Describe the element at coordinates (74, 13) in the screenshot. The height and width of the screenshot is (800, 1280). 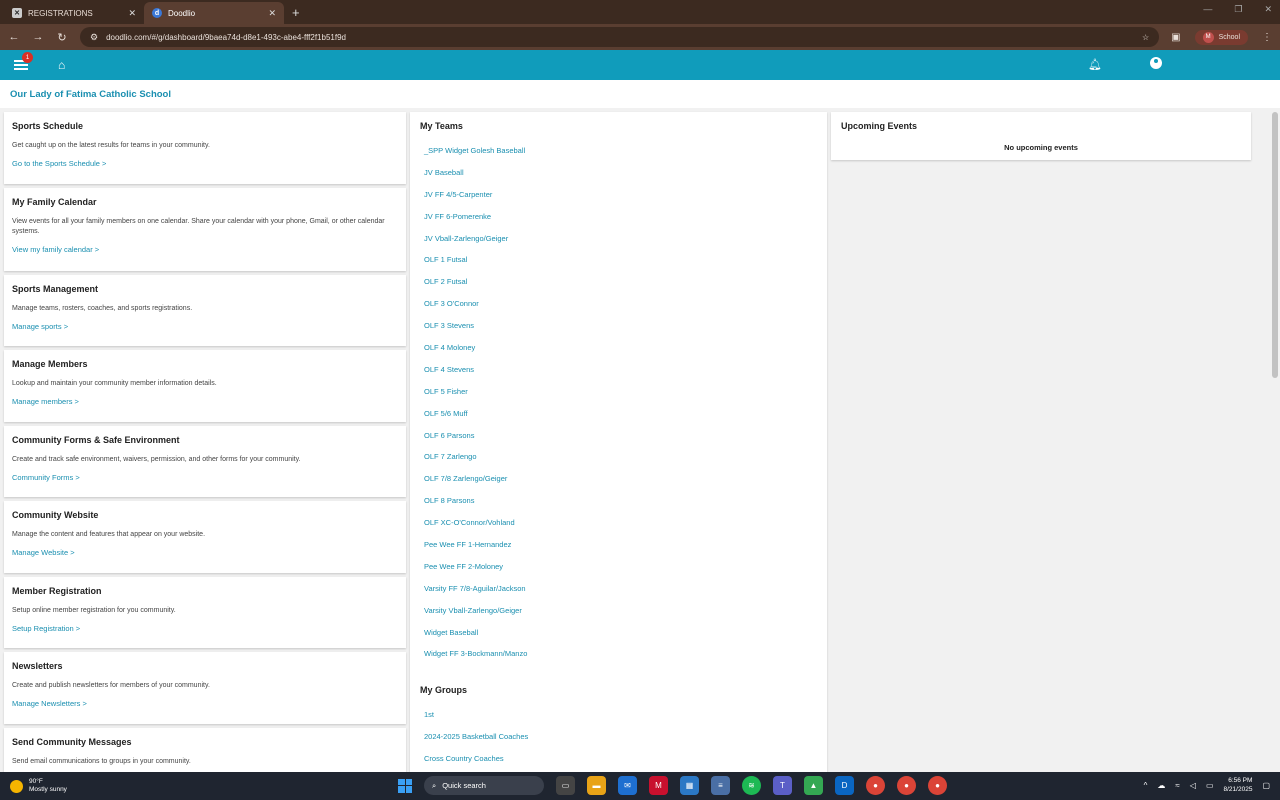
I see `tab-registrations: ✕ REGISTRATIONS ✕` at that location.